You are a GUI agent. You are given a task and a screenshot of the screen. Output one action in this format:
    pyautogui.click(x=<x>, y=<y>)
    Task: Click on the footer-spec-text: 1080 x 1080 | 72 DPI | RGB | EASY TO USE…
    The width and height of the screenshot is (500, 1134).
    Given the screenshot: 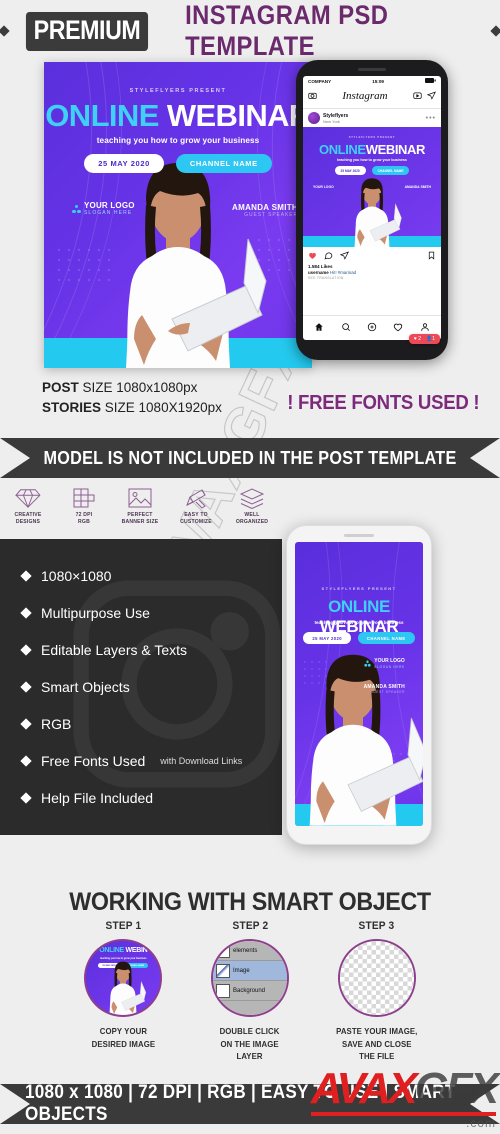 What is the action you would take?
    pyautogui.click(x=240, y=1103)
    